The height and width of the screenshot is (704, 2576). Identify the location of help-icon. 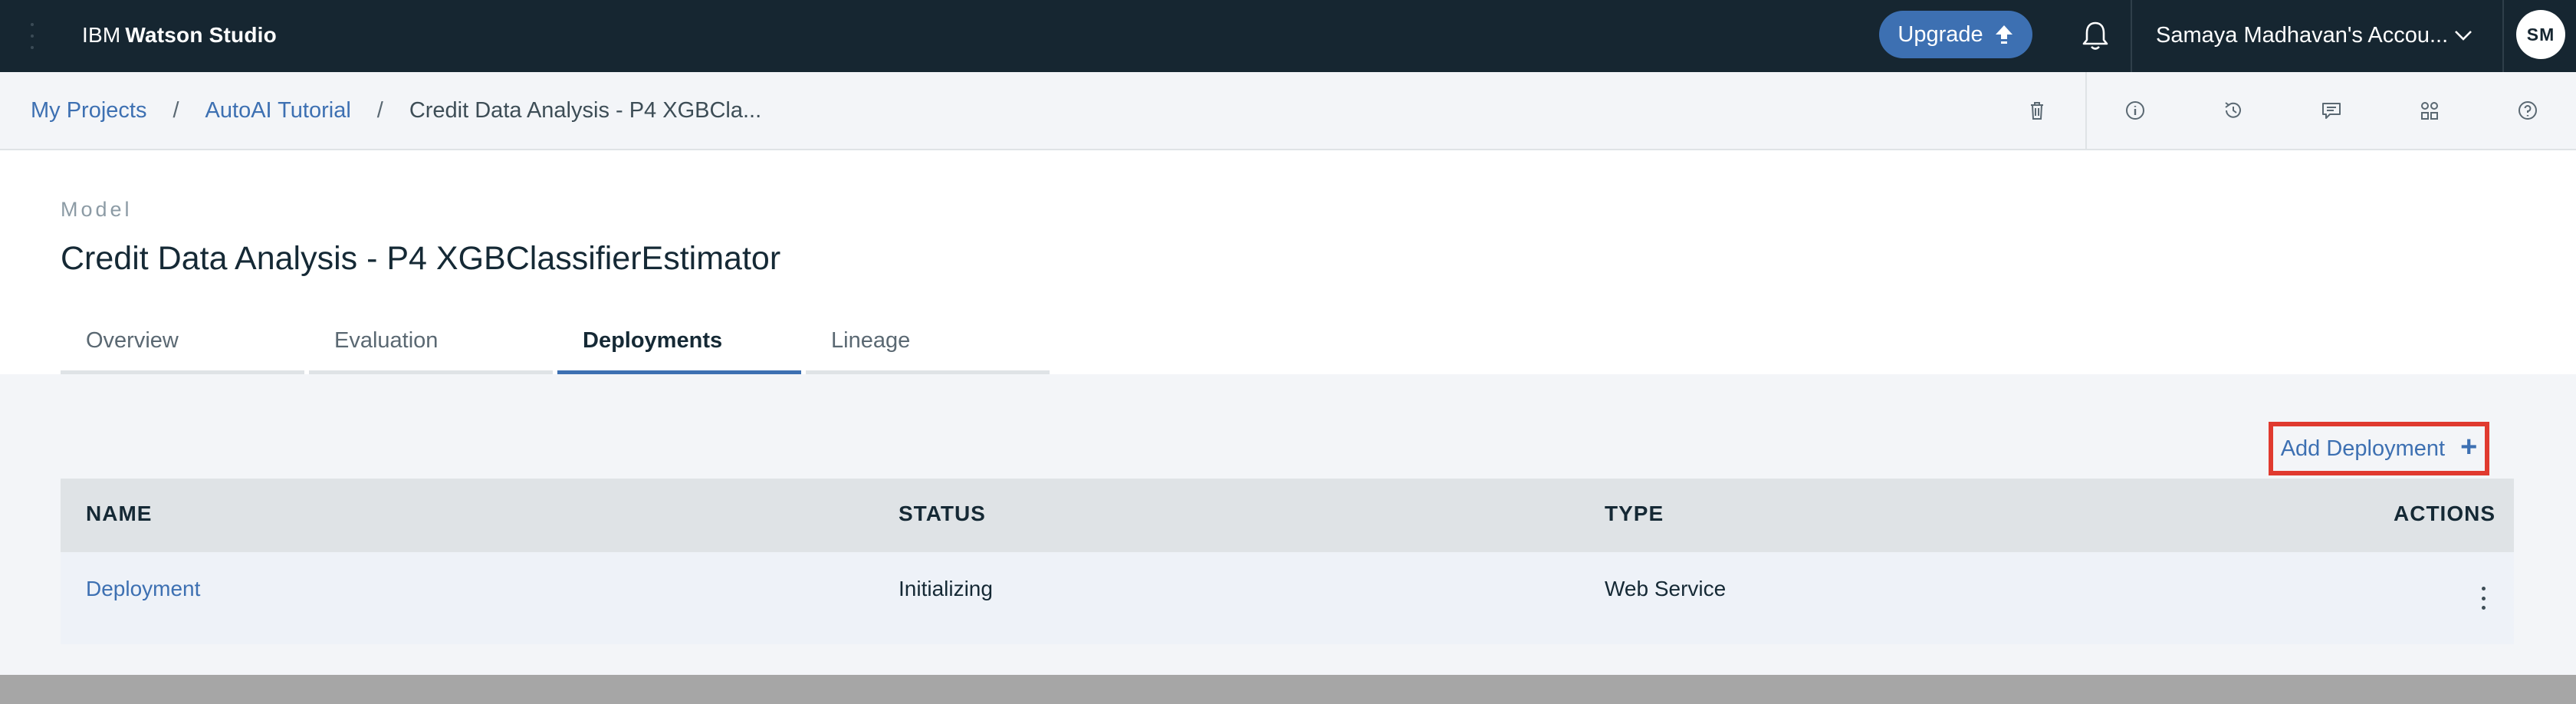
(2527, 110).